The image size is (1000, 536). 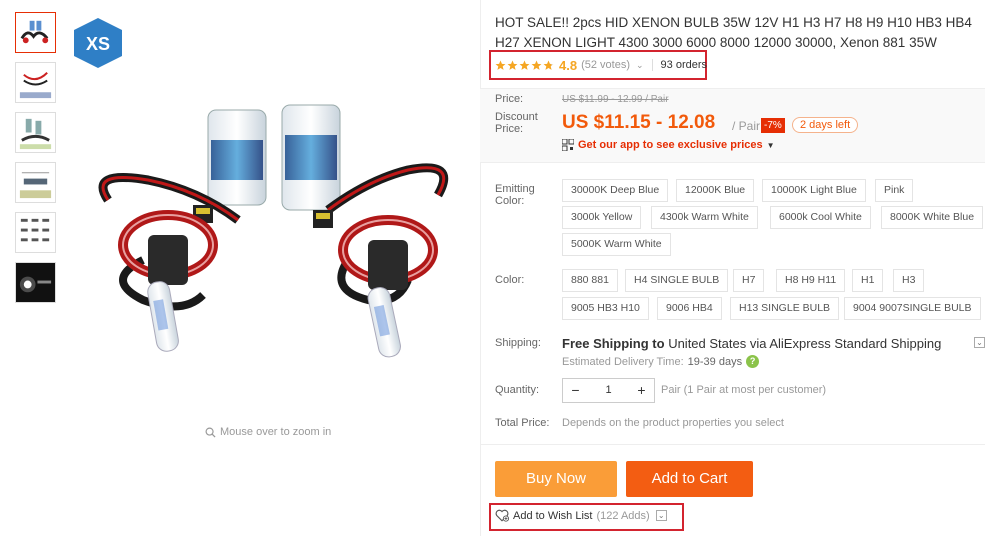 I want to click on shipping-label: Shipping:, so click(x=518, y=343).